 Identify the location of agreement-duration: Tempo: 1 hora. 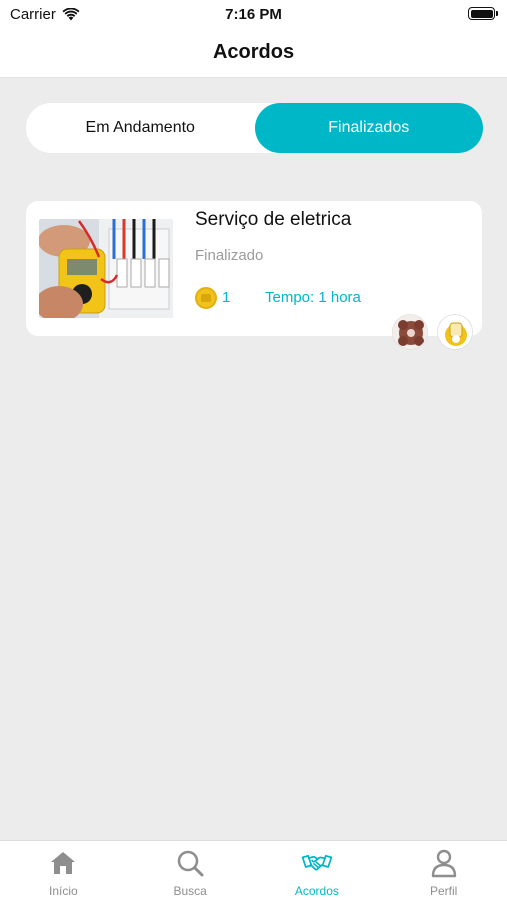
(313, 297).